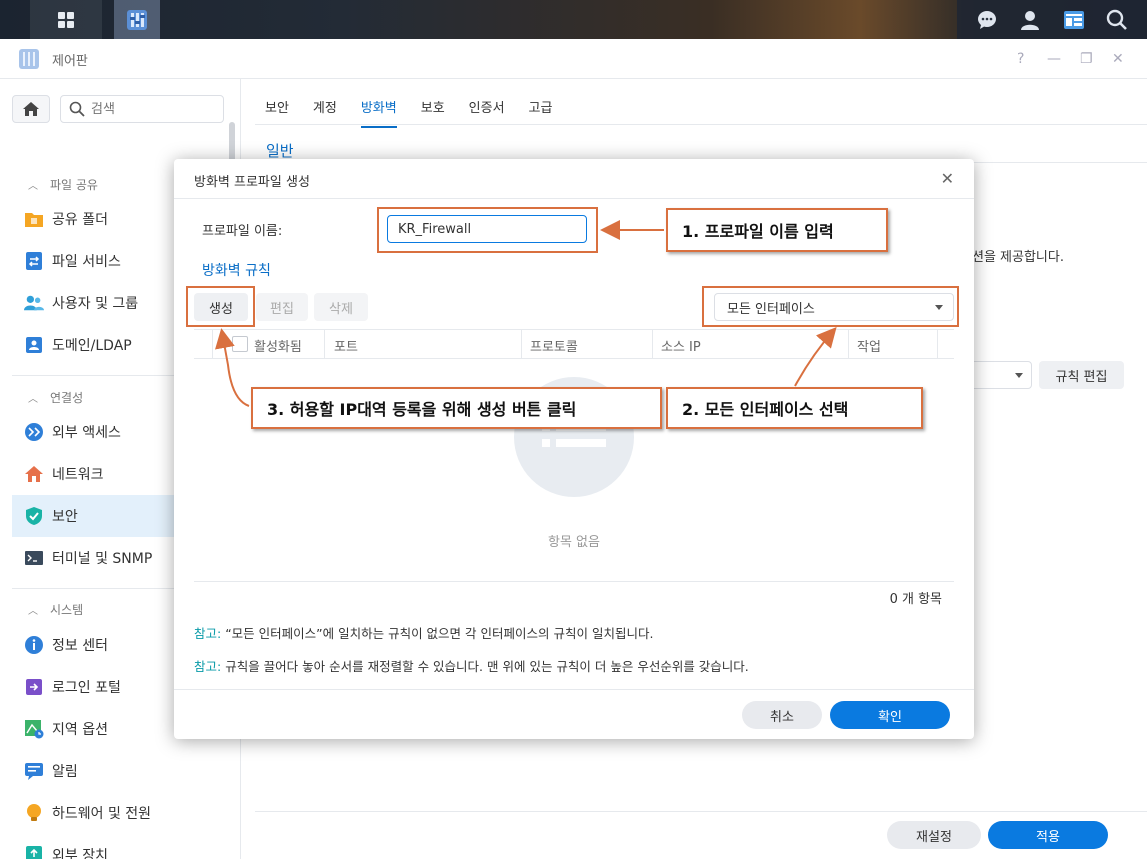  What do you see at coordinates (70, 61) in the screenshot?
I see `window-title: 제어판` at bounding box center [70, 61].